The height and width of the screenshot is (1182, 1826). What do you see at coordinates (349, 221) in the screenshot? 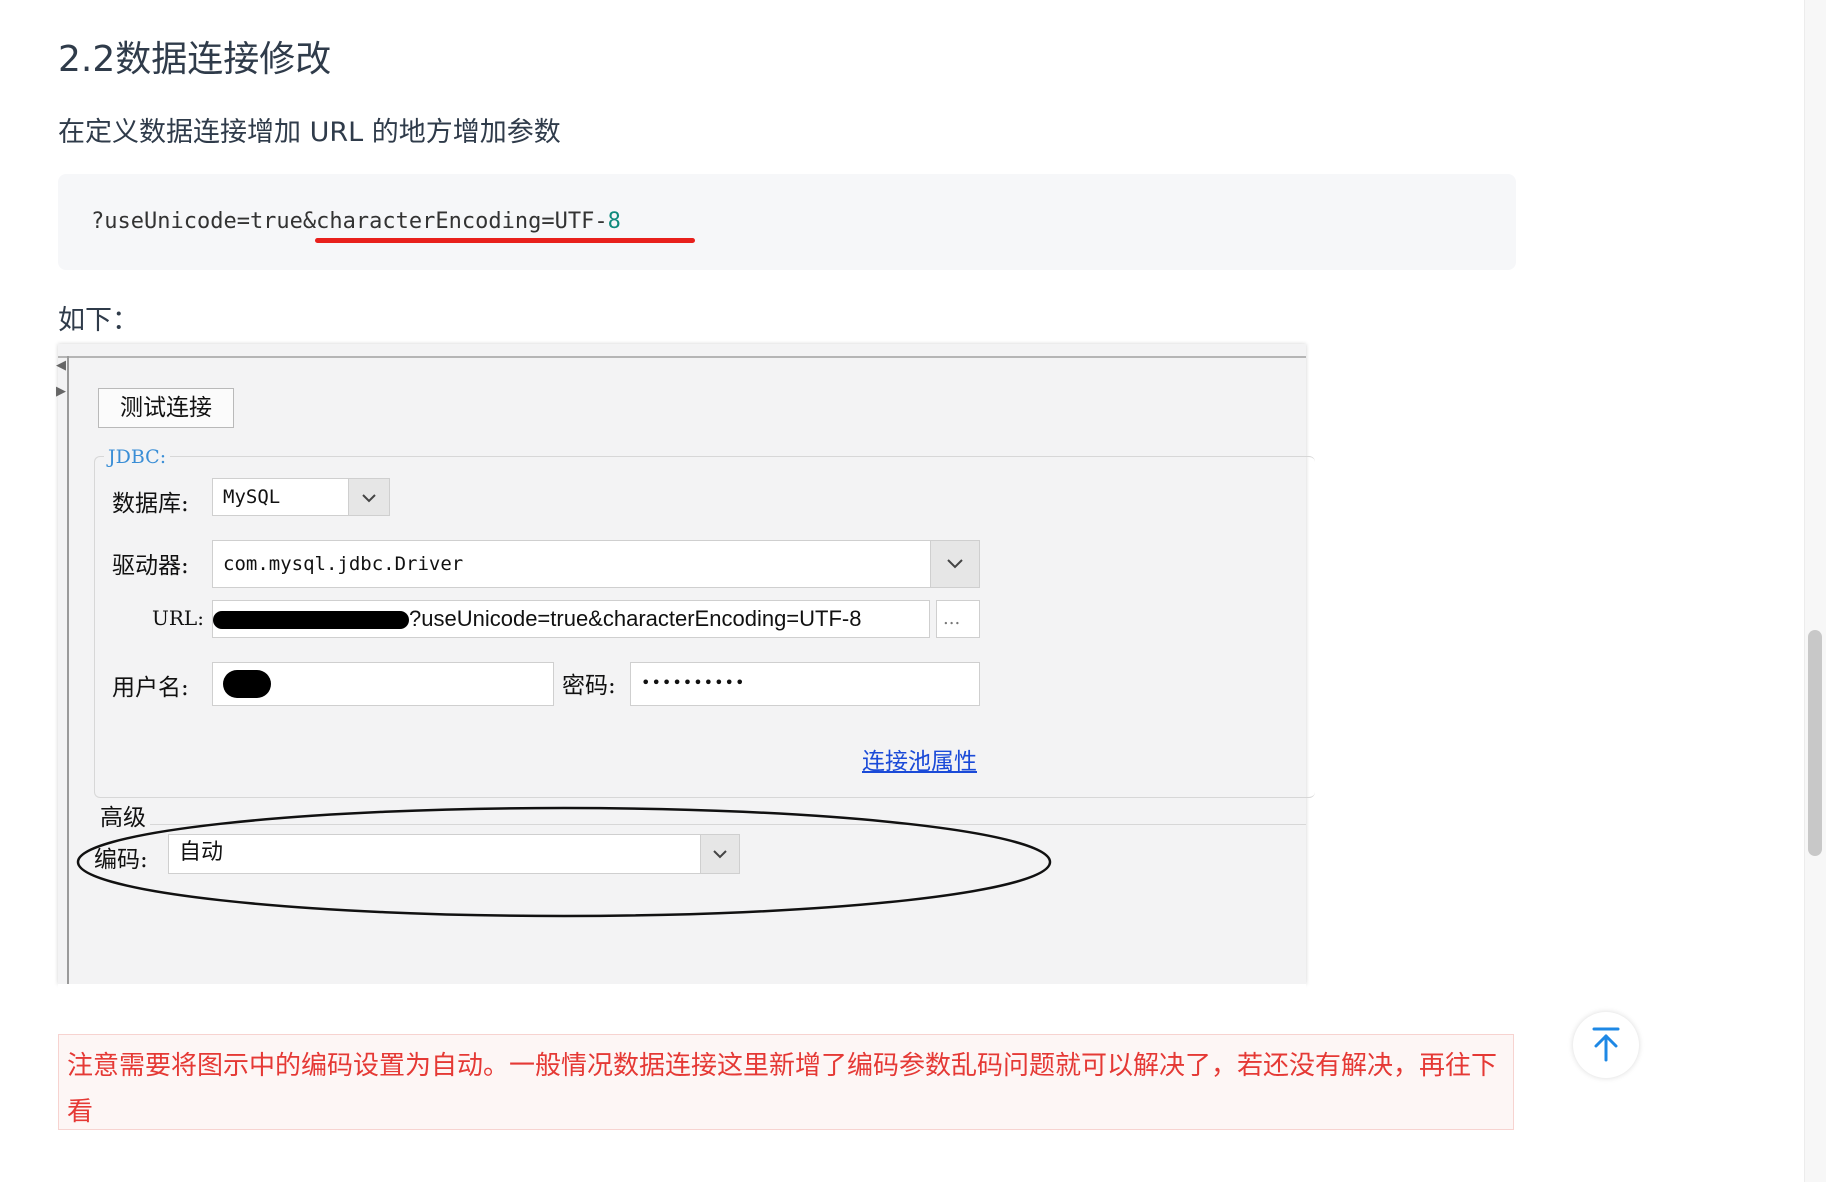
I see `code-text: ?useUnicode=true&characterEncoding=UTF-` at bounding box center [349, 221].